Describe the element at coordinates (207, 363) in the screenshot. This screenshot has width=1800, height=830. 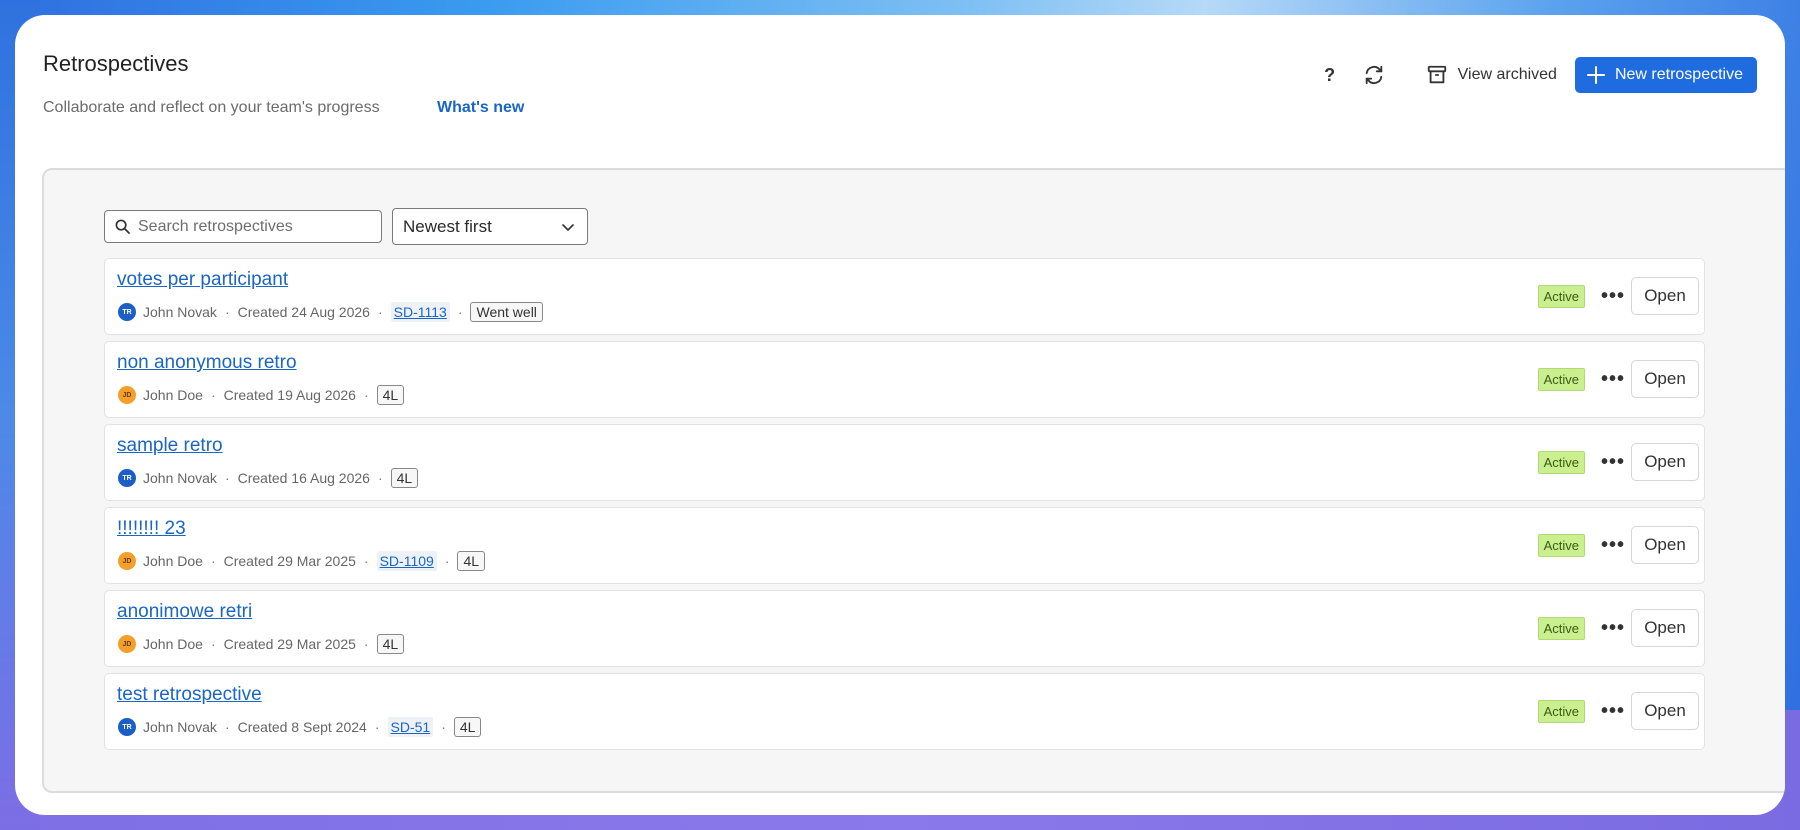
I see `retro-title-link: non anonymous retro` at that location.